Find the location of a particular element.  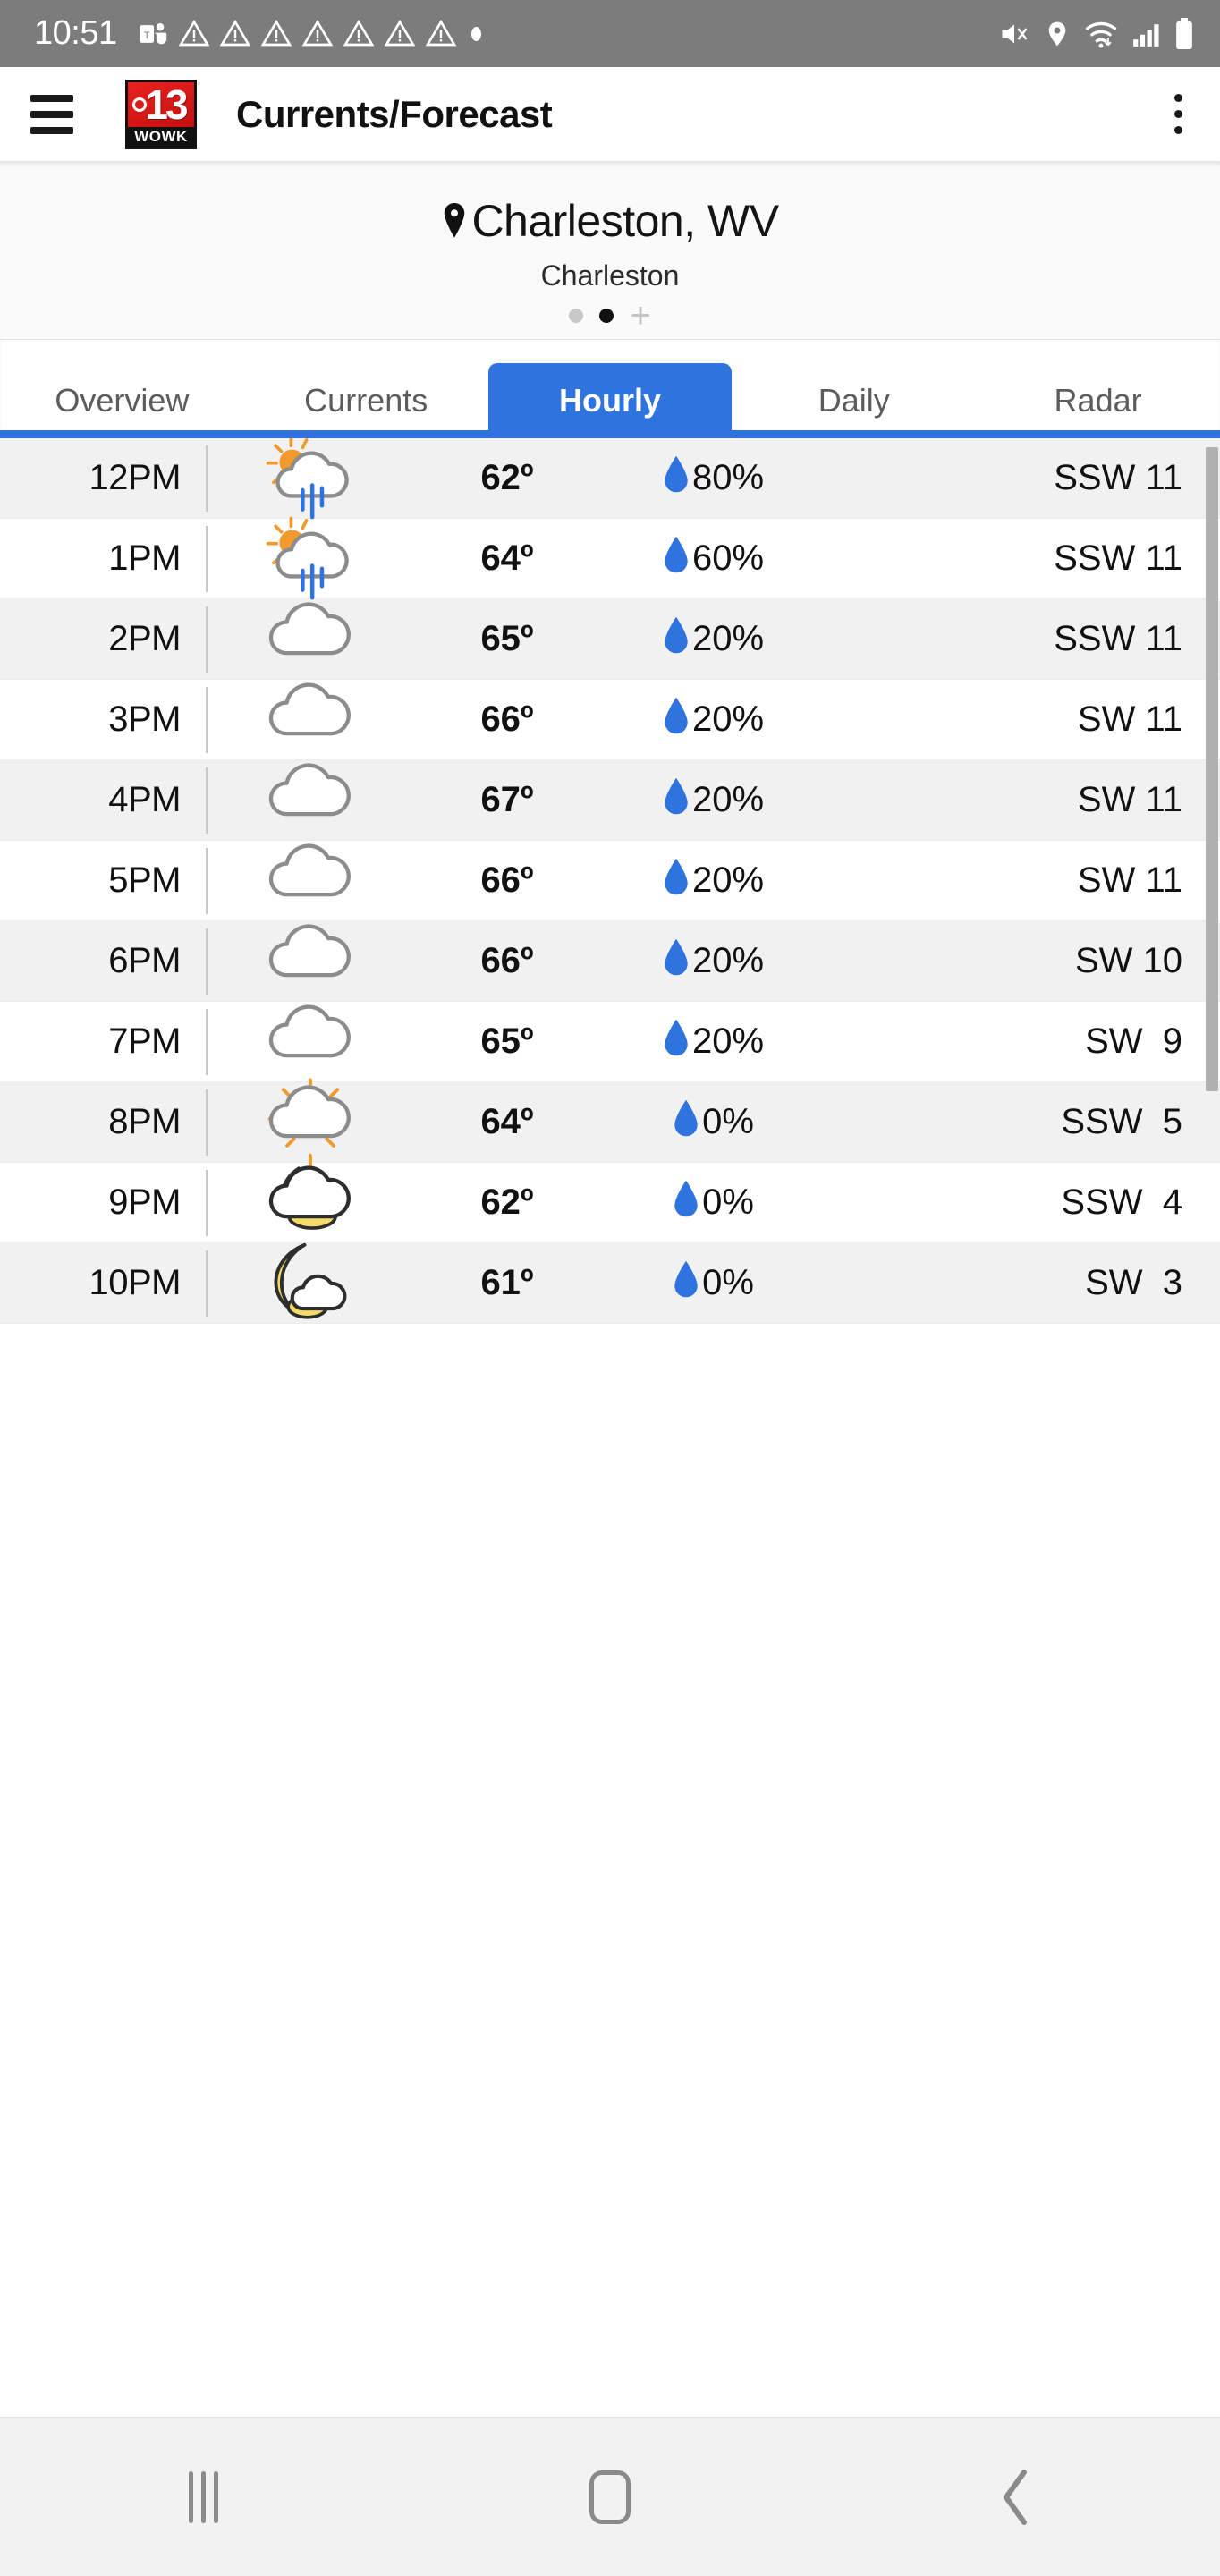

hourly-precipitation: 0% is located at coordinates (713, 1122).